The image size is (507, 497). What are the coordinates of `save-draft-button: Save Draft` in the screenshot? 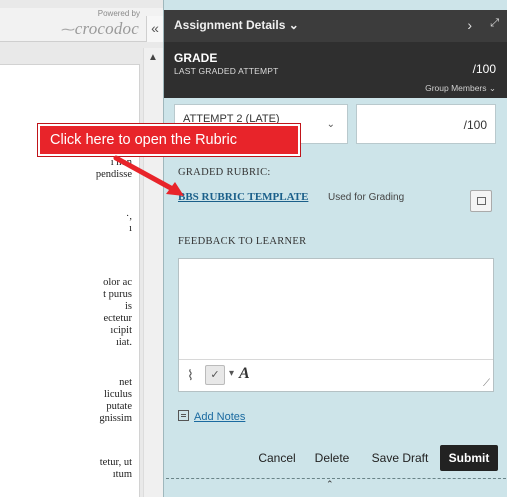 It's located at (400, 458).